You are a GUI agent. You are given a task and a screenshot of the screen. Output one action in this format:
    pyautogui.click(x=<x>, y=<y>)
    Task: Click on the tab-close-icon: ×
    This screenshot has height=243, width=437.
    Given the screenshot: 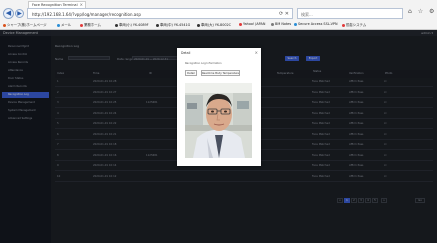 What is the action you would take?
    pyautogui.click(x=81, y=4)
    